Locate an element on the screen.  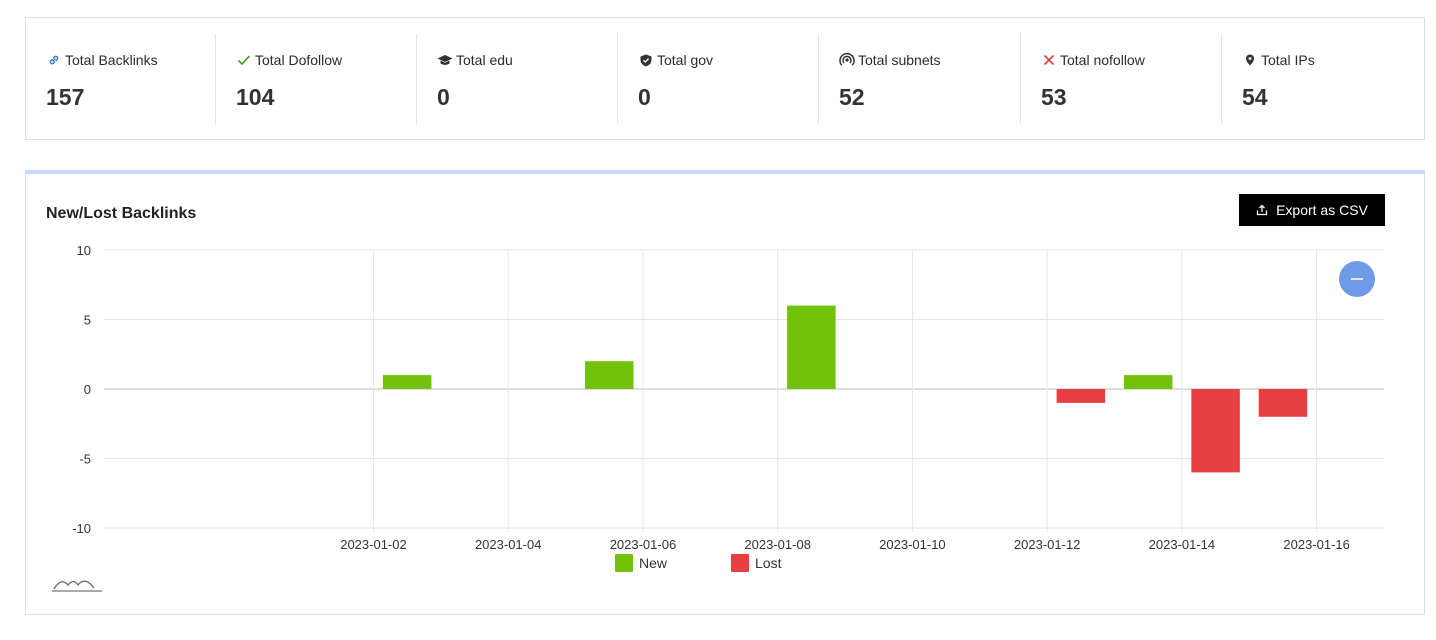
y-tick-label: -5 is located at coordinates (85, 459).